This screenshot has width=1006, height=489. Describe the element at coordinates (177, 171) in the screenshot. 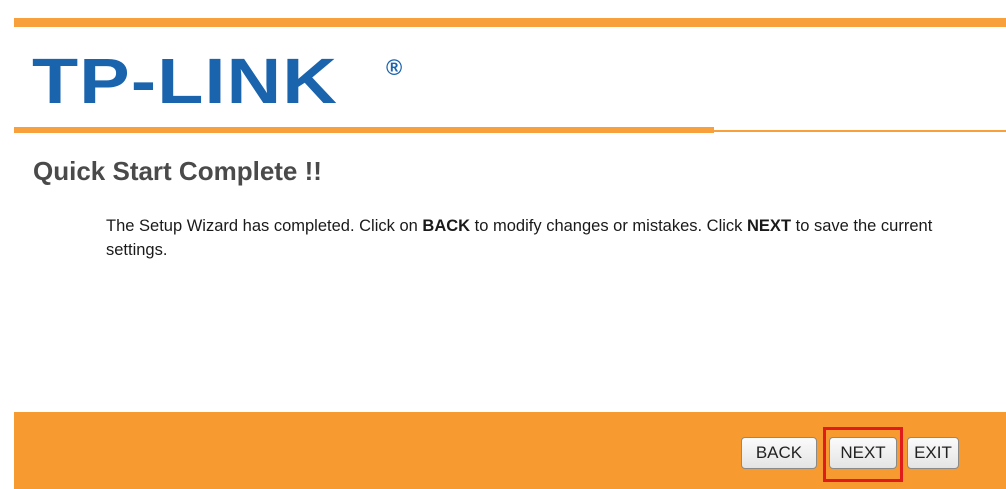

I see `page-title: Quick Start Complete !!` at that location.